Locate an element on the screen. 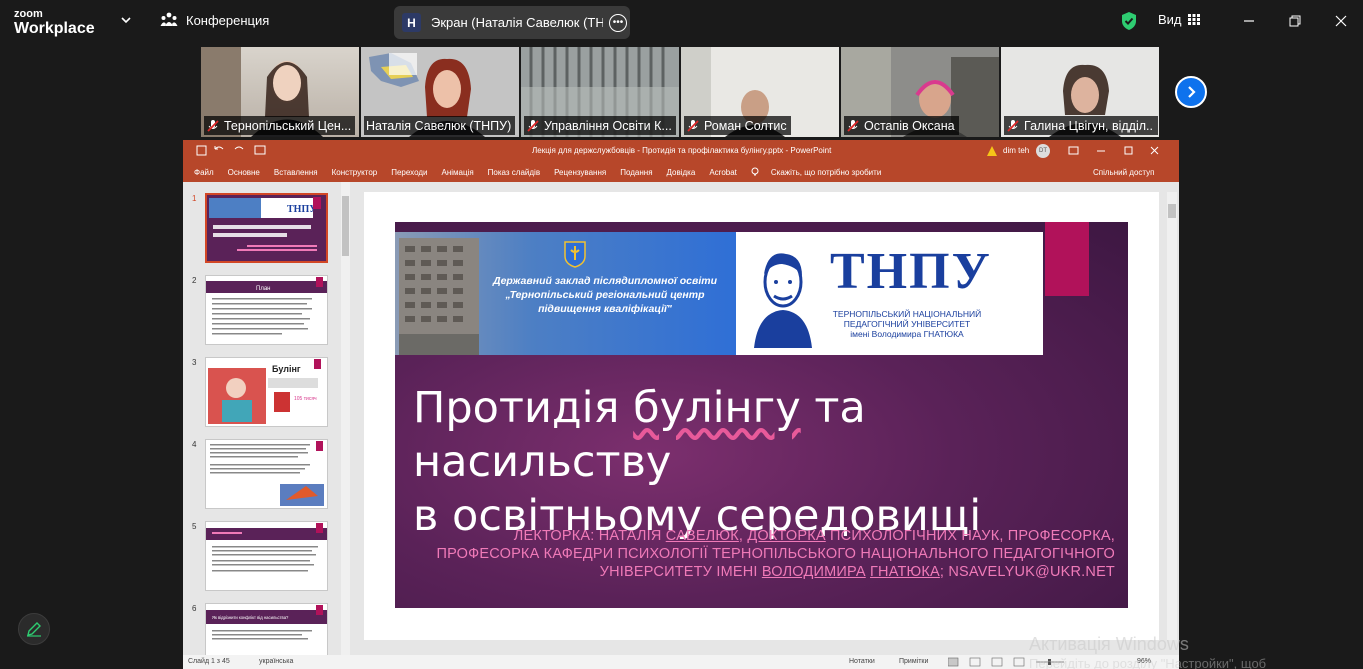 This screenshot has width=1363, height=669. slide-thumbnail: План is located at coordinates (266, 310).